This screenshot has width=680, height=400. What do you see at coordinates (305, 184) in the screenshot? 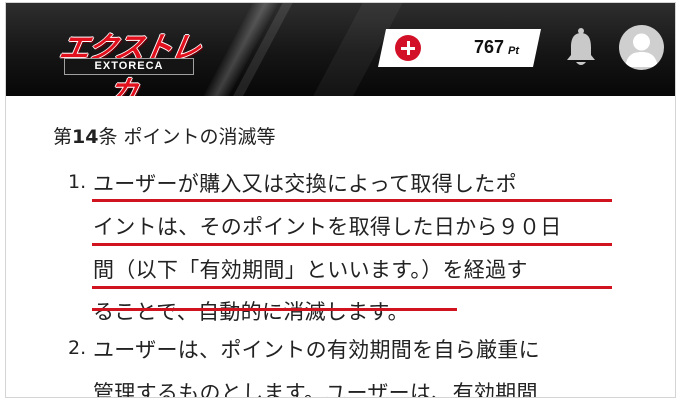
I see `list-item-text-line: ユーザーが購入又は交換によって取得したポ` at bounding box center [305, 184].